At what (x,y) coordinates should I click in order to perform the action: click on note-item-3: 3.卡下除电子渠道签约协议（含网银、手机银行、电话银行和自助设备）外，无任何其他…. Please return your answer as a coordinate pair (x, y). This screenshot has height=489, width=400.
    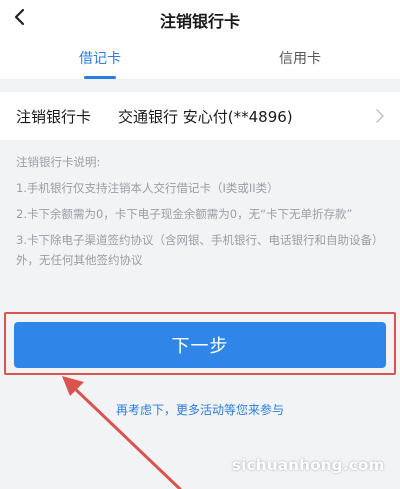
    Looking at the image, I should click on (200, 250).